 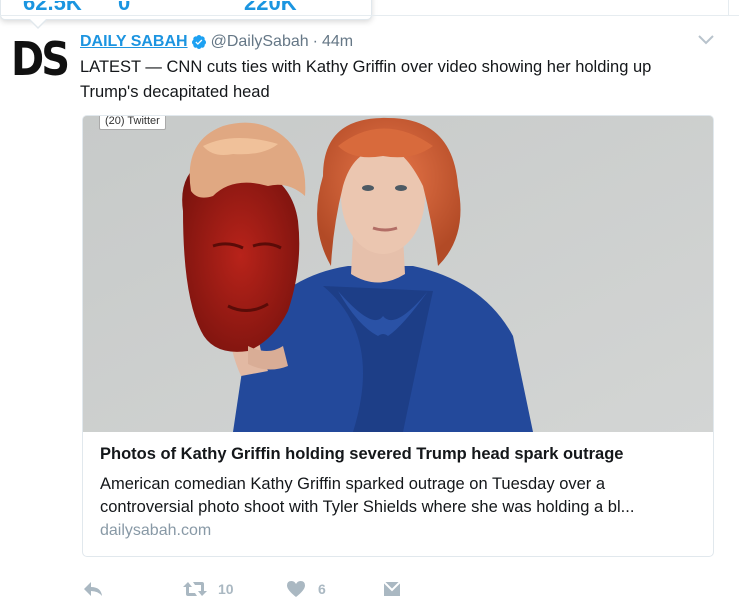 I want to click on hovercard-stat-tweets: 62.5K, so click(x=52, y=7).